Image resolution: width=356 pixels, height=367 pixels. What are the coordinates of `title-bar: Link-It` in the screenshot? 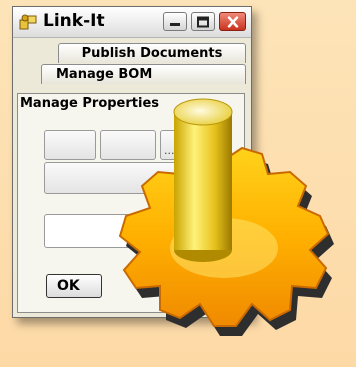 It's located at (132, 22).